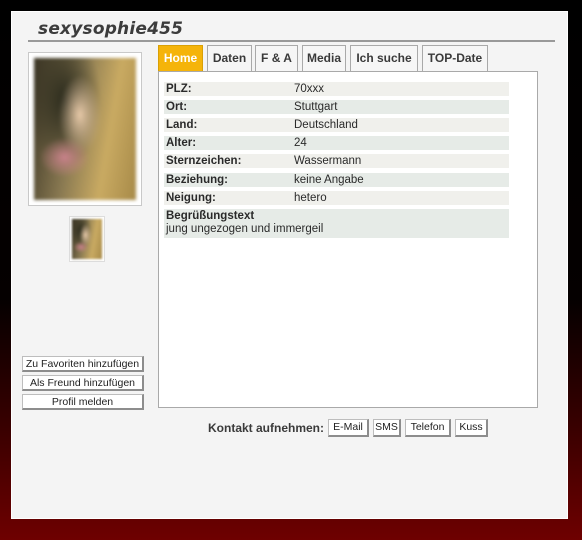  Describe the element at coordinates (384, 58) in the screenshot. I see `tab-ich-suche: Ich suche` at that location.